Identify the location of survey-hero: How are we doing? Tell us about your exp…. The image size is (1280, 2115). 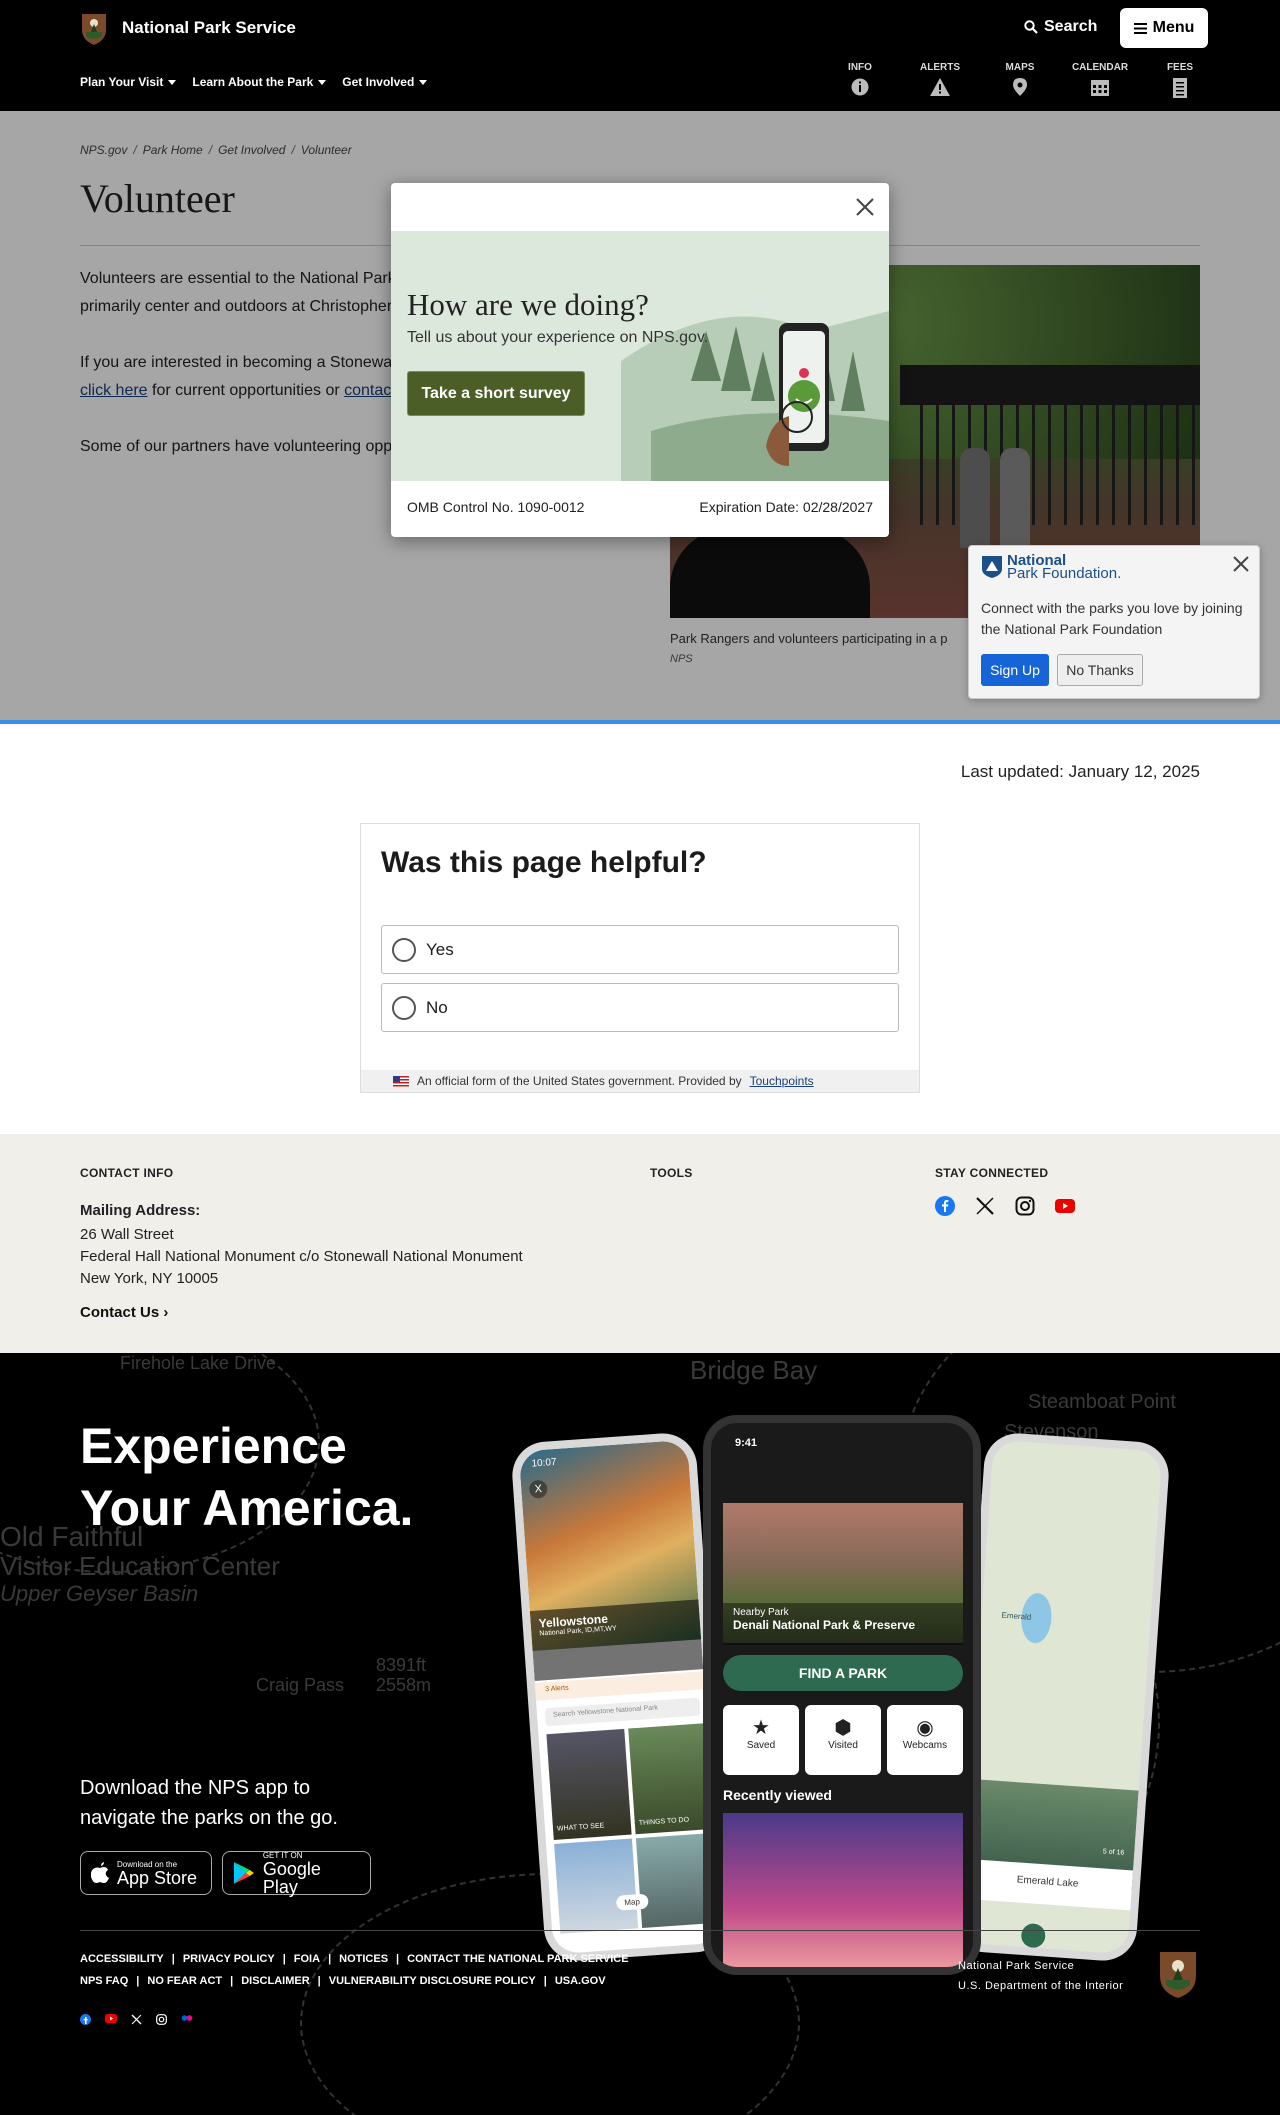
(640, 356).